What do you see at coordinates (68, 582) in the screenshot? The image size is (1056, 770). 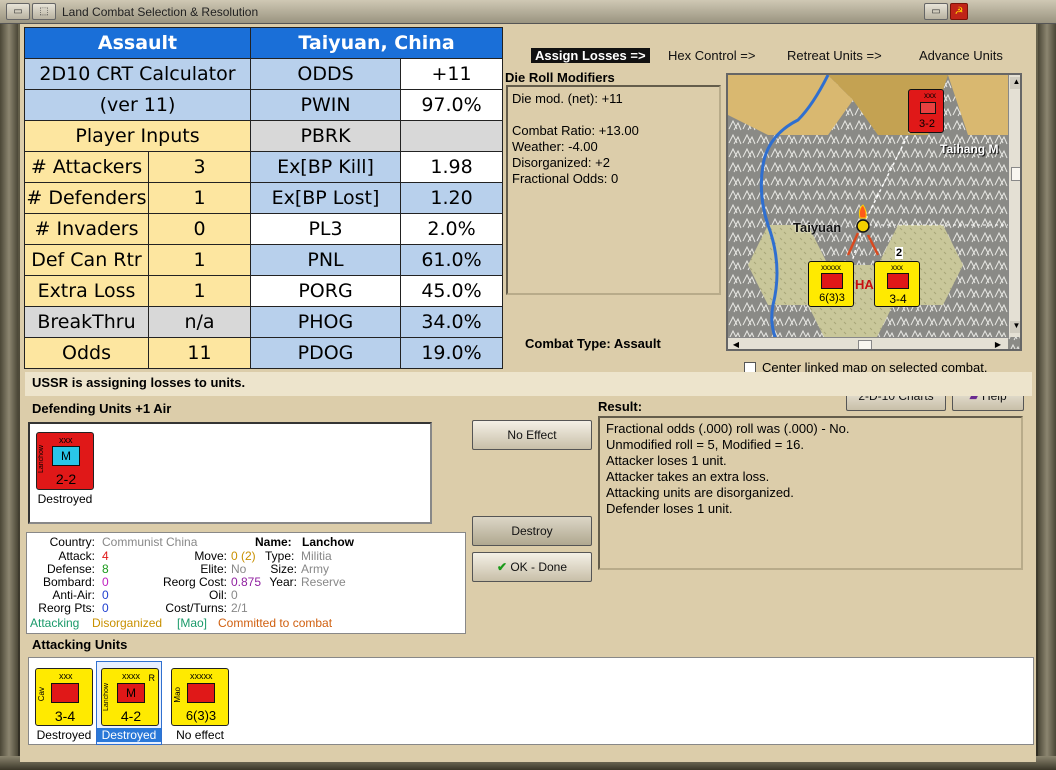 I see `info-key: Bombard:` at bounding box center [68, 582].